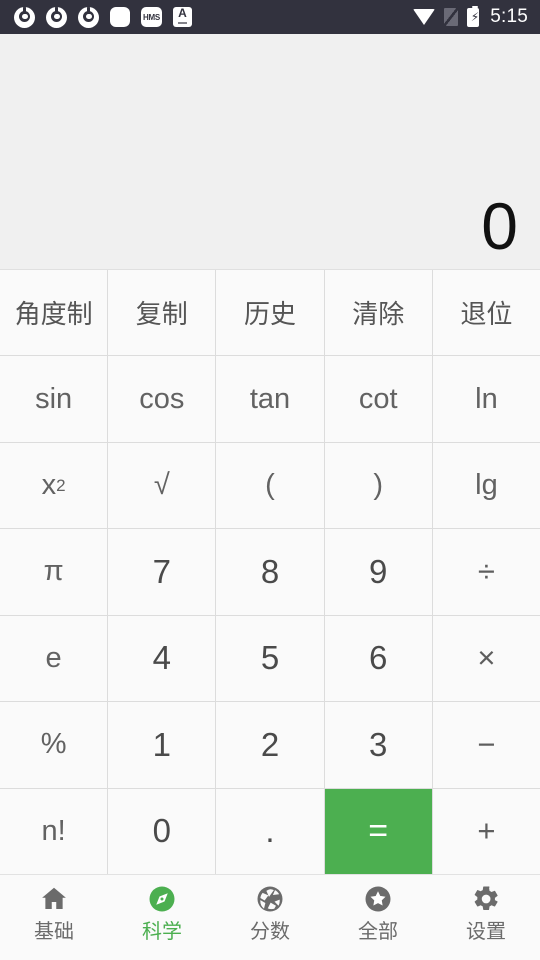 The image size is (540, 960). Describe the element at coordinates (162, 899) in the screenshot. I see `compass-icon` at that location.